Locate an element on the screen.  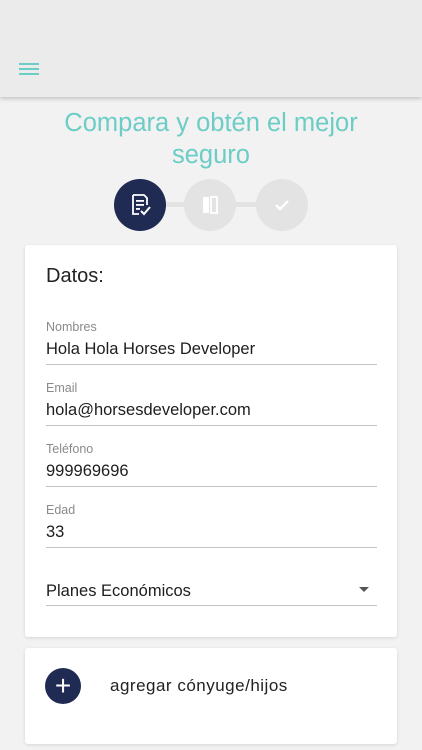
checkmark-icon is located at coordinates (282, 205).